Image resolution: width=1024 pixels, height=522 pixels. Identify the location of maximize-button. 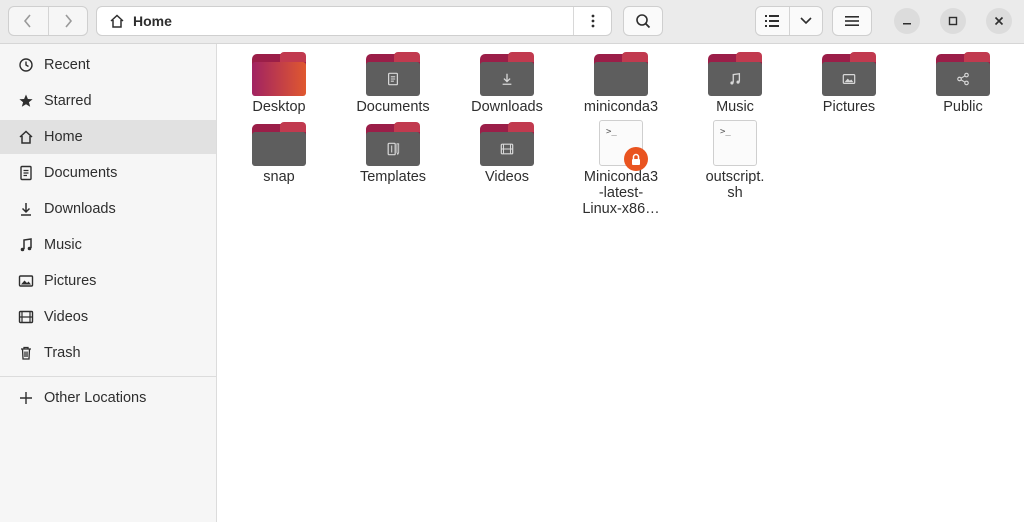
(953, 21).